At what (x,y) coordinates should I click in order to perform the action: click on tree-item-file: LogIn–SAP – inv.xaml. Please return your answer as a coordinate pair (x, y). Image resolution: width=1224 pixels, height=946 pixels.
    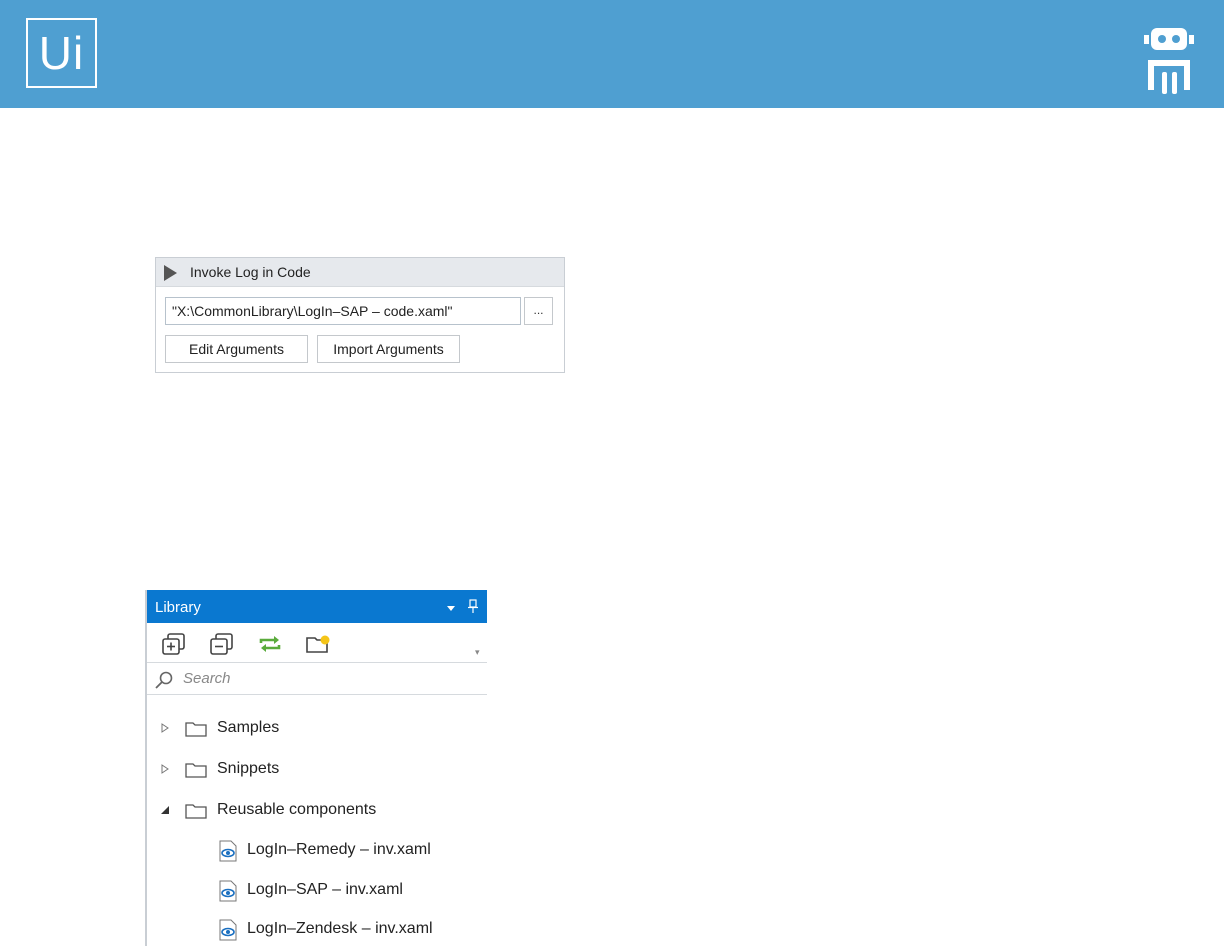
    Looking at the image, I should click on (317, 889).